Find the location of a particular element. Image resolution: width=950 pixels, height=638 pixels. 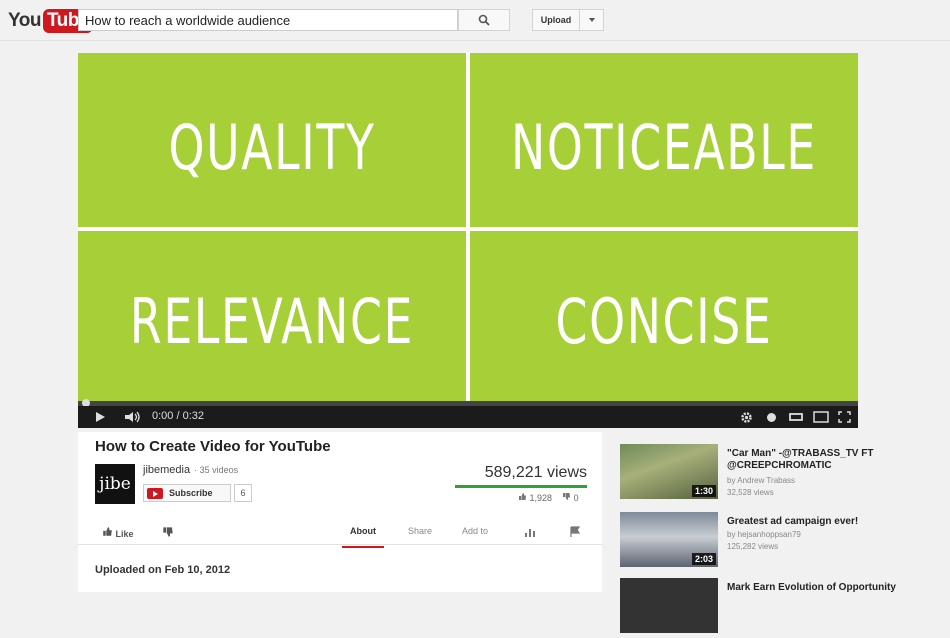

quadrant-text-2: NOTICEABLE is located at coordinates (664, 147).